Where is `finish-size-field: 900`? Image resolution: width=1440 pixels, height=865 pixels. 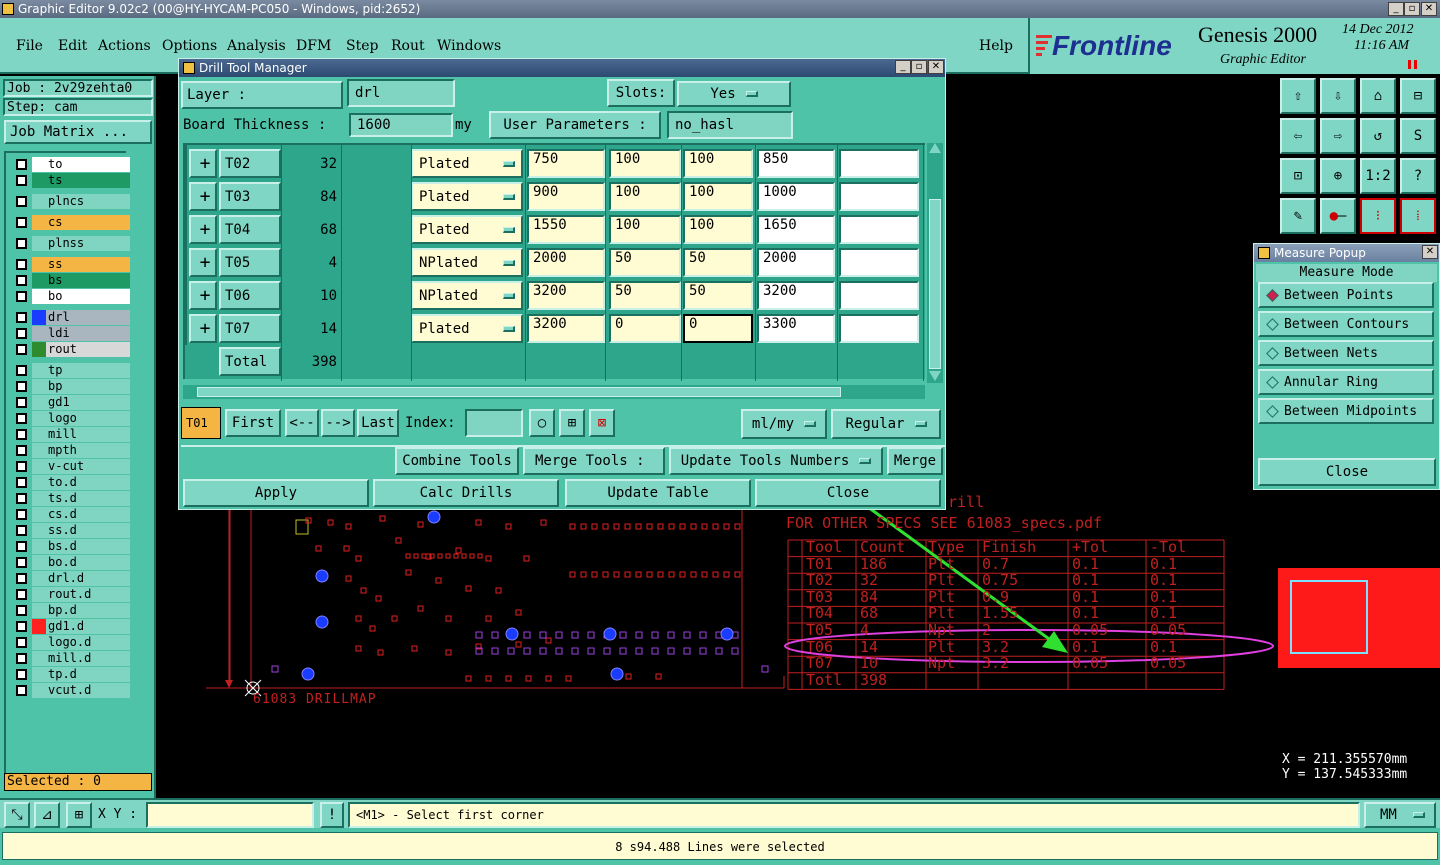
finish-size-field: 900 is located at coordinates (566, 196).